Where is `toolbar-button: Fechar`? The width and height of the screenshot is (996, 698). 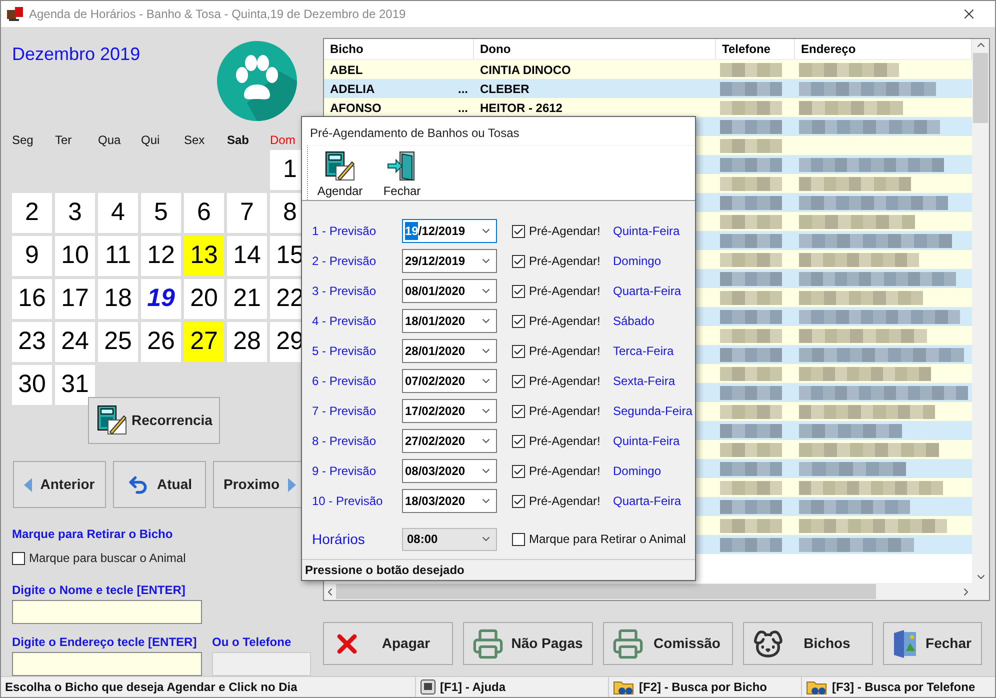
toolbar-button: Fechar is located at coordinates (402, 173).